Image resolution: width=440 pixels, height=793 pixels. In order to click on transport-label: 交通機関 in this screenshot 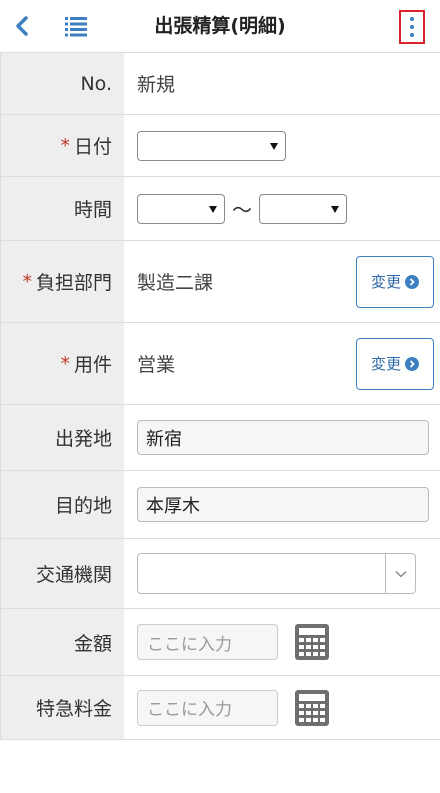, I will do `click(62, 573)`.